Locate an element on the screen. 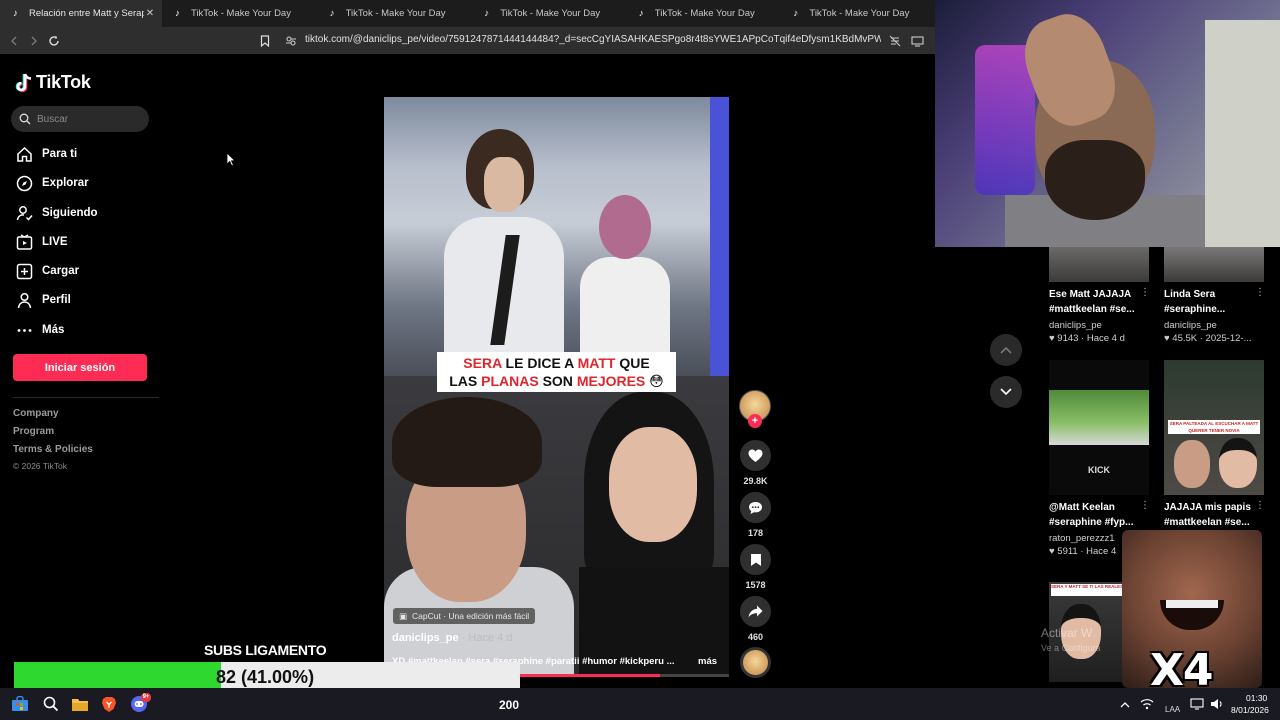 The height and width of the screenshot is (720, 1280). capcut-label: CapCut · Una edición más fácil is located at coordinates (471, 616).